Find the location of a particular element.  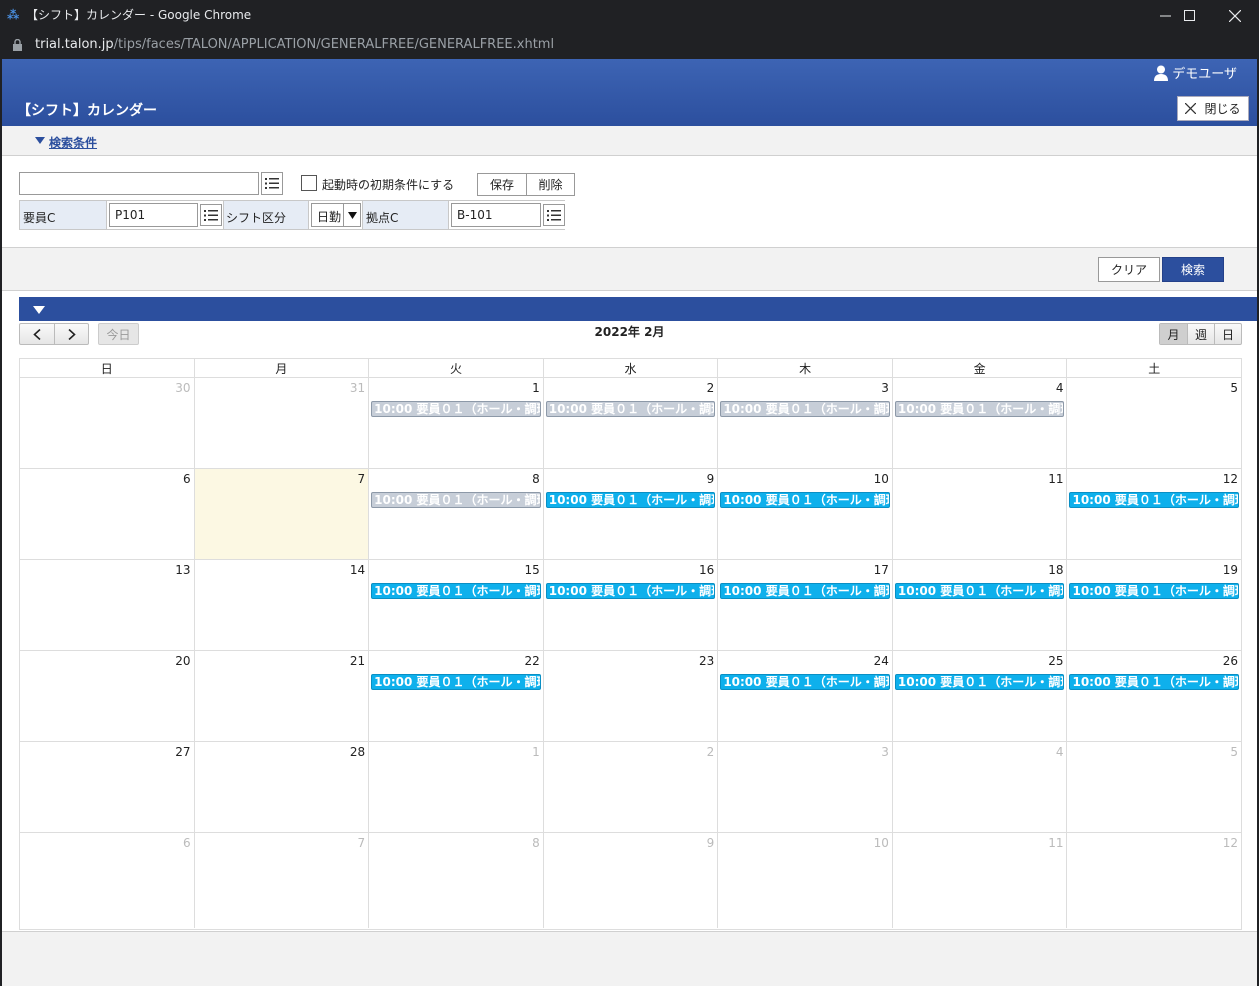

search-button: 検索 is located at coordinates (1193, 269).